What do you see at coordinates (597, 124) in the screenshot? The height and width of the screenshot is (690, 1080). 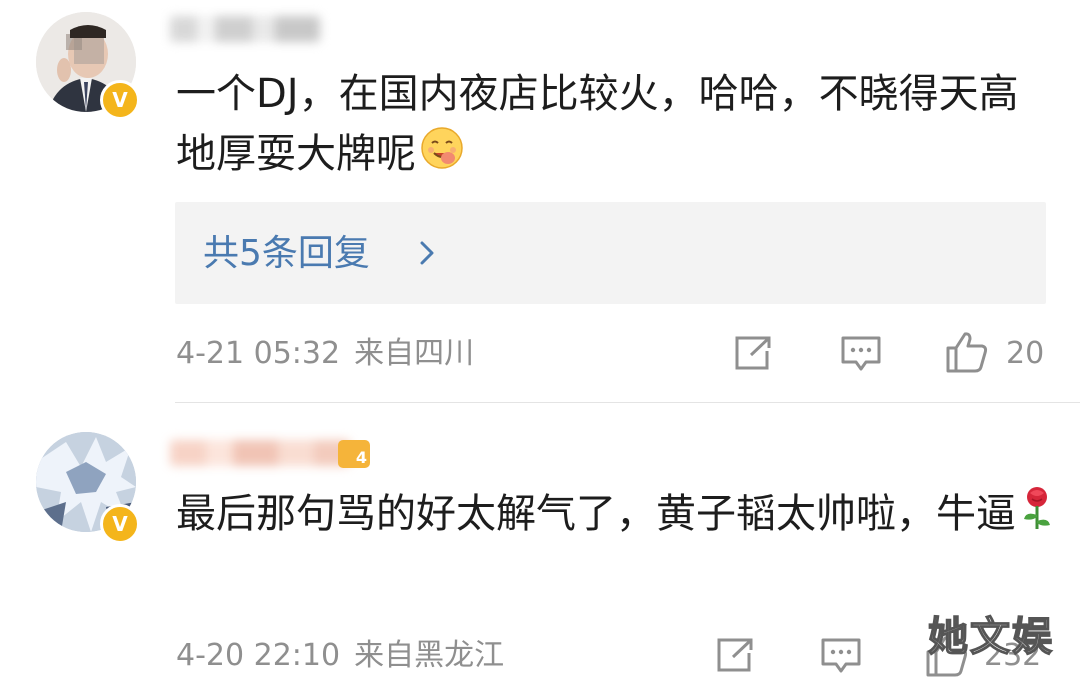 I see `comment-body: 一个DJ，在国内夜店比较火，哈哈，不晓得天高地厚耍大牌呢` at bounding box center [597, 124].